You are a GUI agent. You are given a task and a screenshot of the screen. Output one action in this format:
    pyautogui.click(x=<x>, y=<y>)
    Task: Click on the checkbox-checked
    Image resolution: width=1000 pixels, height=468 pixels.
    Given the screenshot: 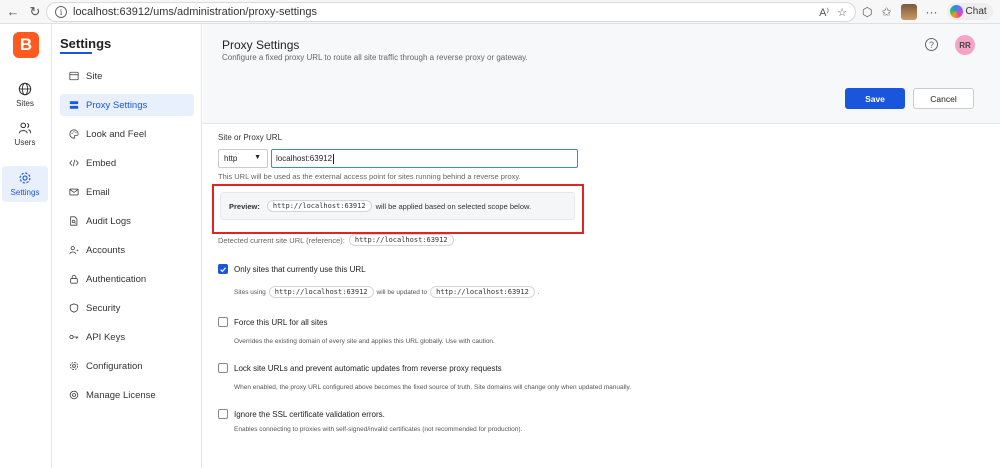 What is the action you would take?
    pyautogui.click(x=223, y=269)
    